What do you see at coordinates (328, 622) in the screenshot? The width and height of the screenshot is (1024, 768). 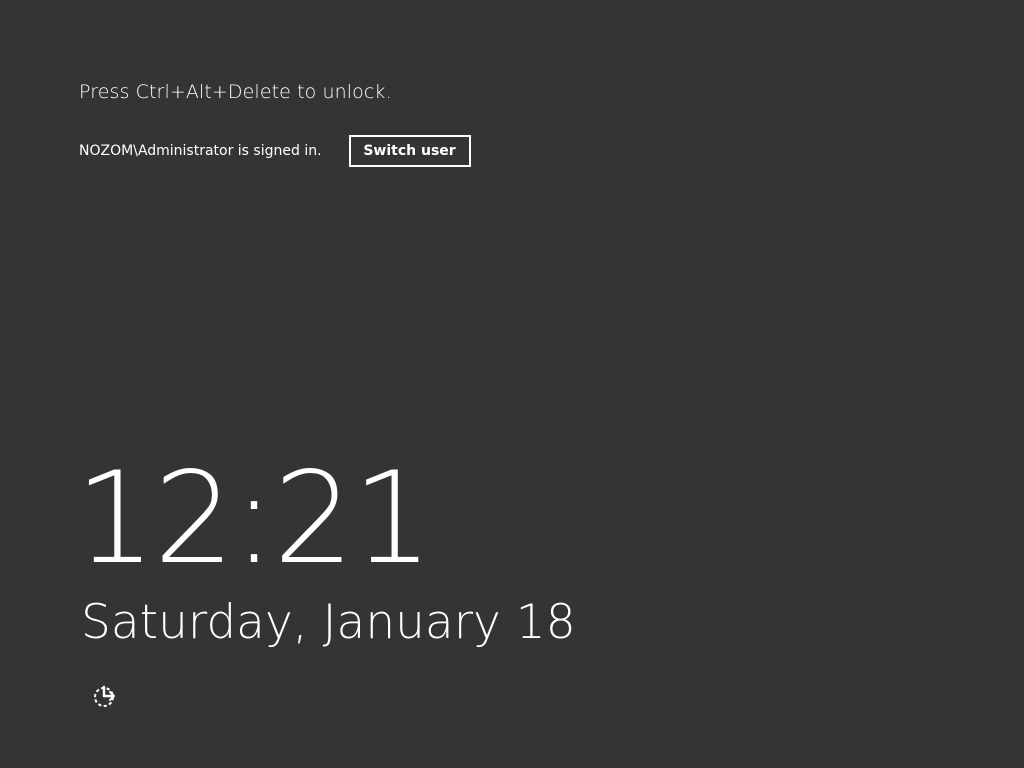 I see `clock-date: Saturday, January 18` at bounding box center [328, 622].